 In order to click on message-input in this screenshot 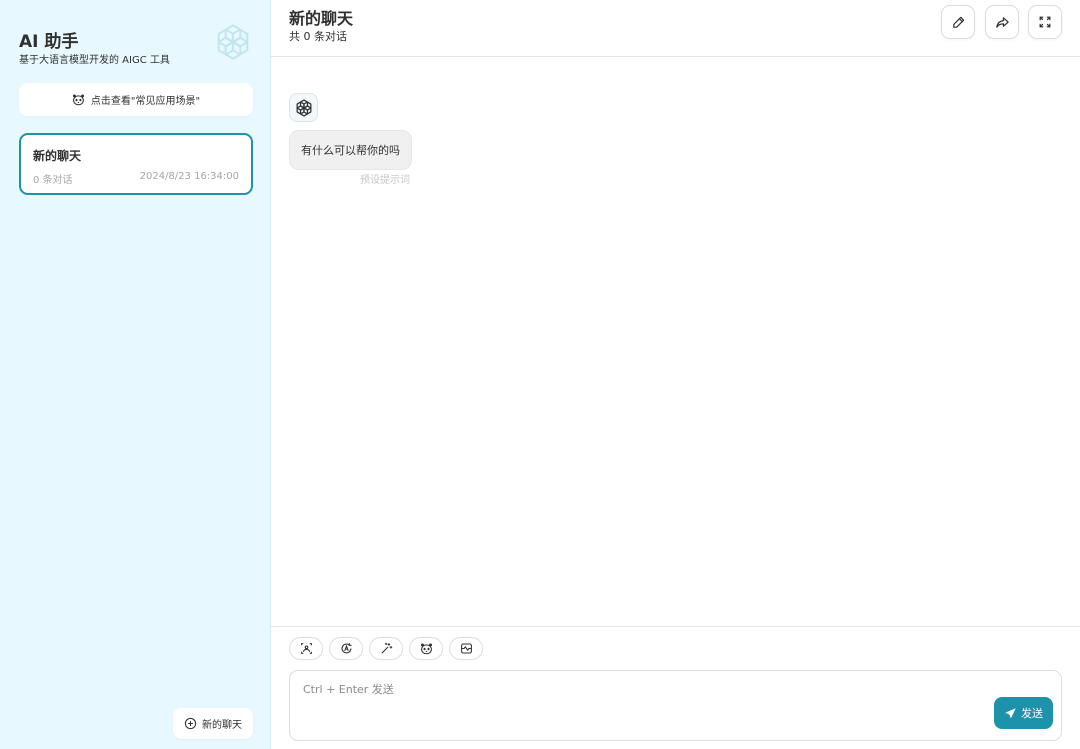, I will do `click(675, 705)`.